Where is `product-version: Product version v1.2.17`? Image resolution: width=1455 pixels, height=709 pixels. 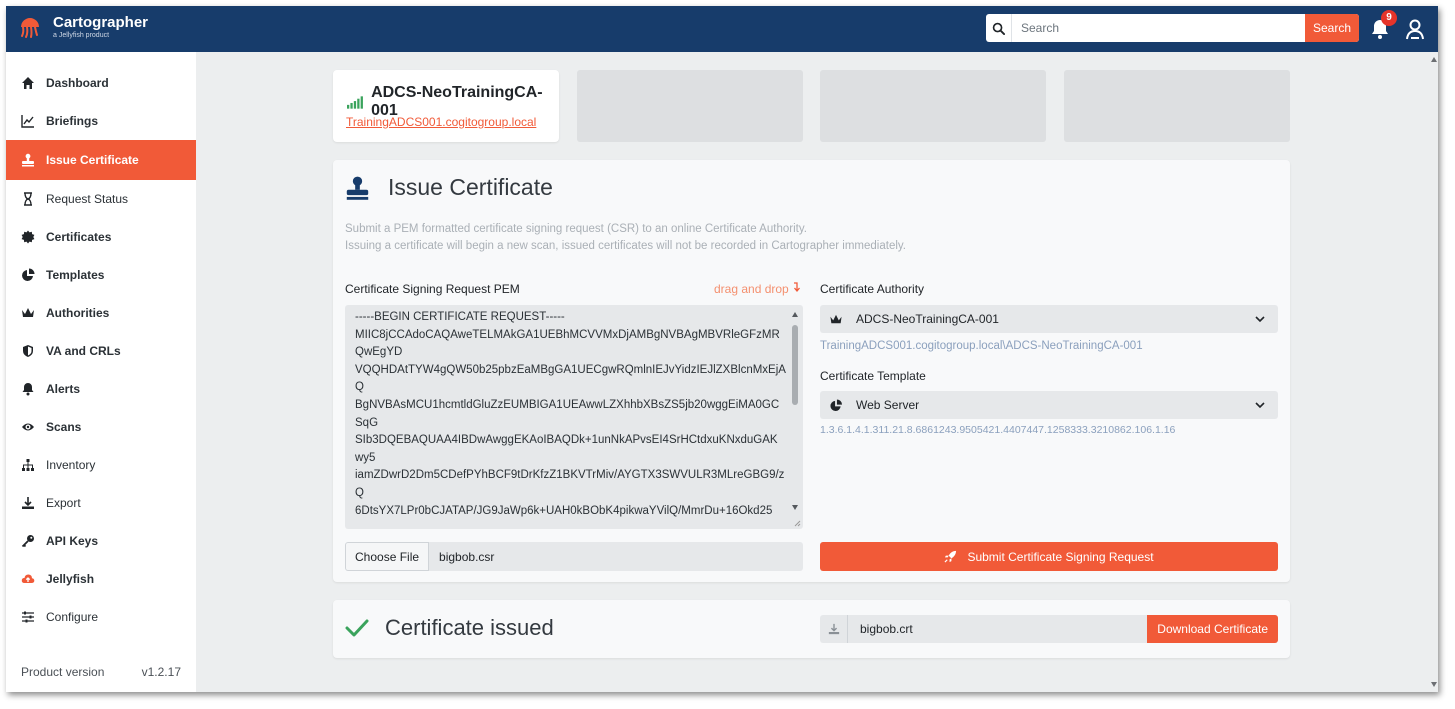 product-version: Product version v1.2.17 is located at coordinates (101, 672).